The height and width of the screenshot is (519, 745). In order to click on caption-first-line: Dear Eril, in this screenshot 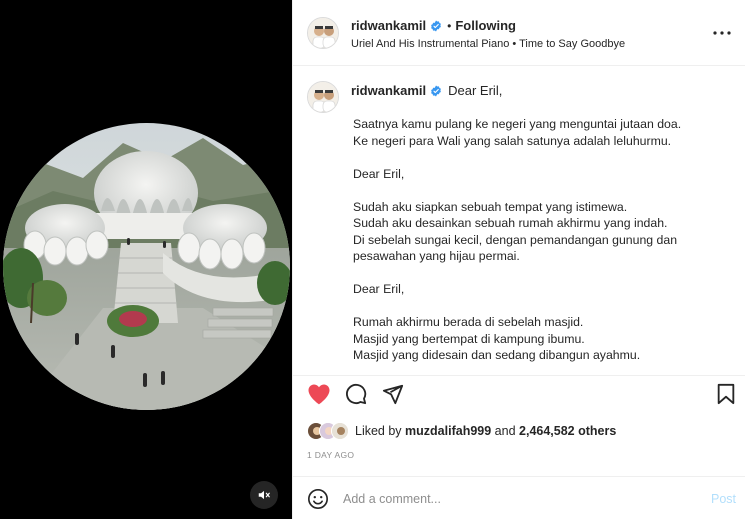, I will do `click(475, 90)`.